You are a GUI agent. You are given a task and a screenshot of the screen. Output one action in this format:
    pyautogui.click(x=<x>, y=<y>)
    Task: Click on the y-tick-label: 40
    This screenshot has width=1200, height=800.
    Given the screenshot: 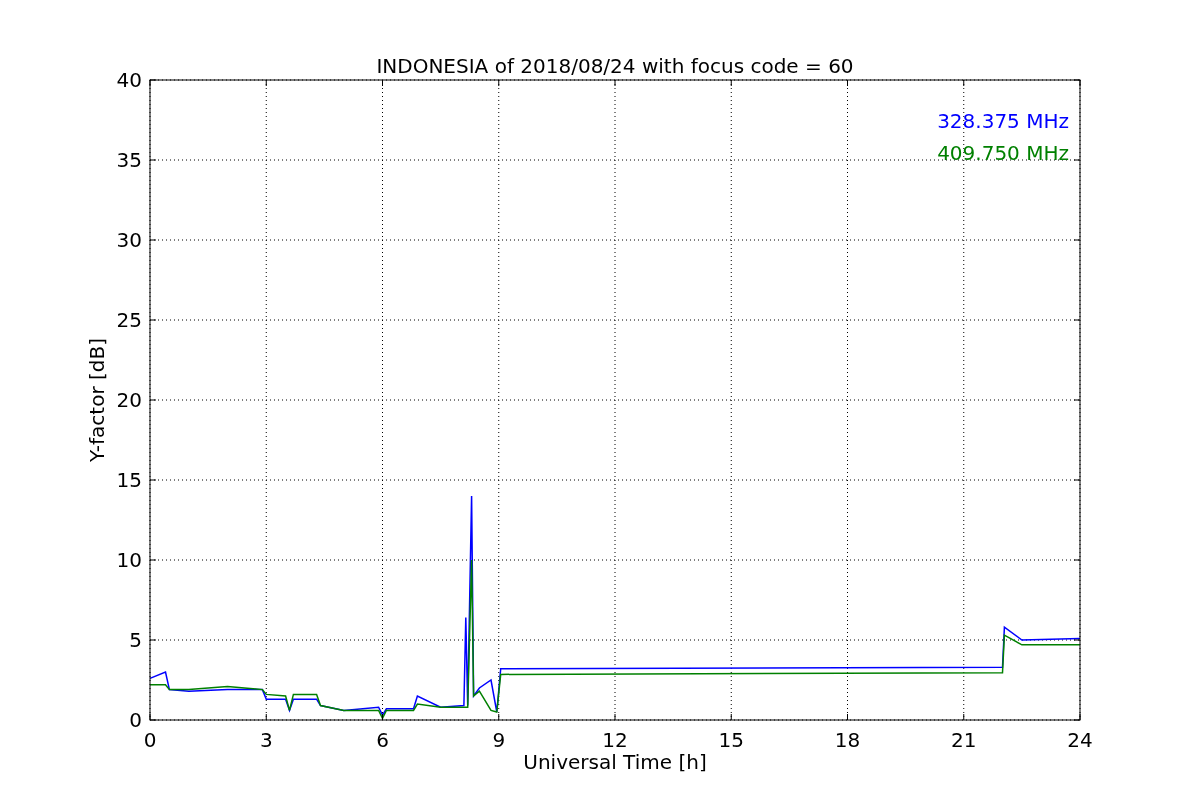 What is the action you would take?
    pyautogui.click(x=129, y=80)
    